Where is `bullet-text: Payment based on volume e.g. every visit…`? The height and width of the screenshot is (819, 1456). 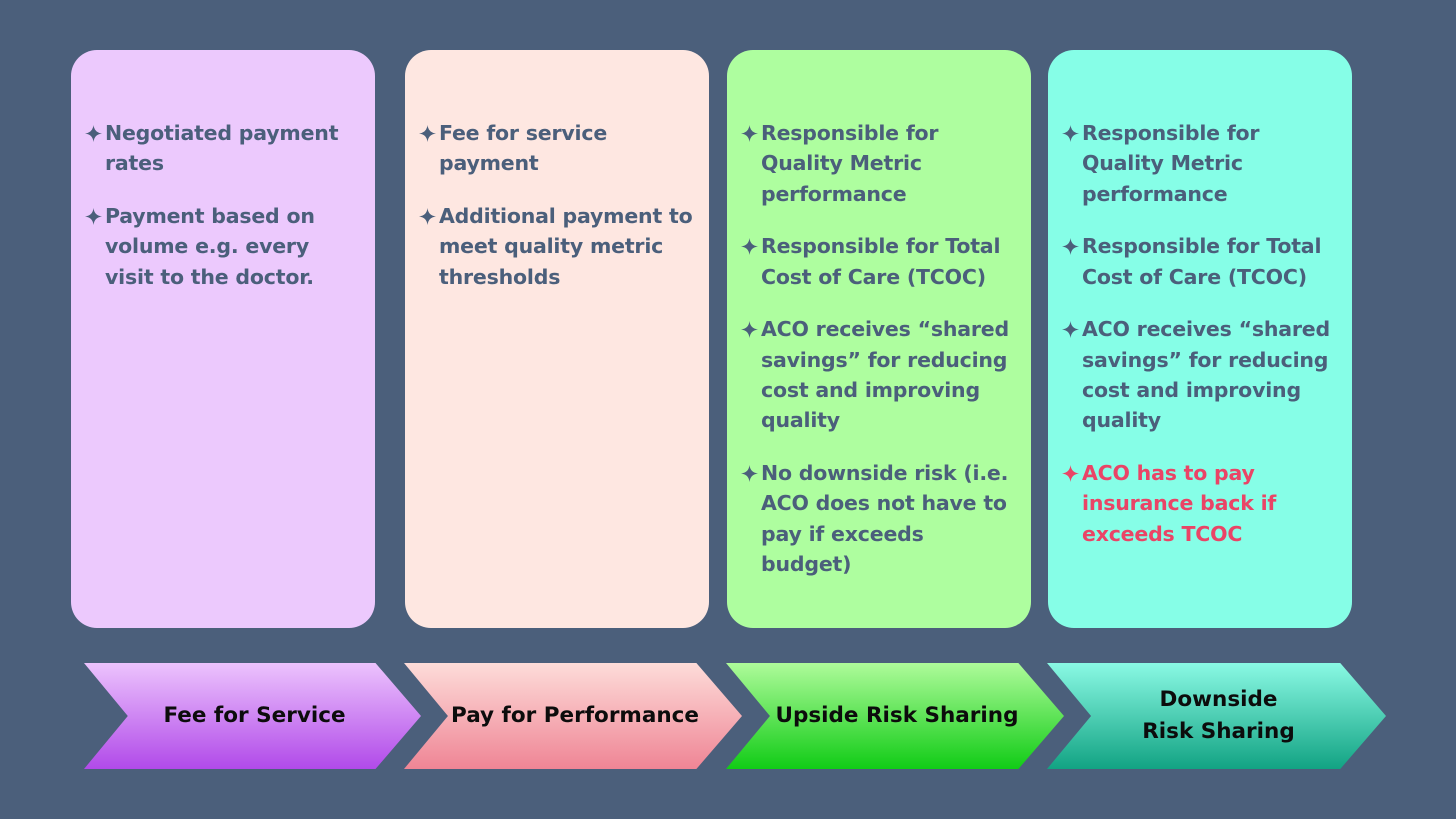 bullet-text: Payment based on volume e.g. every visit… is located at coordinates (210, 246).